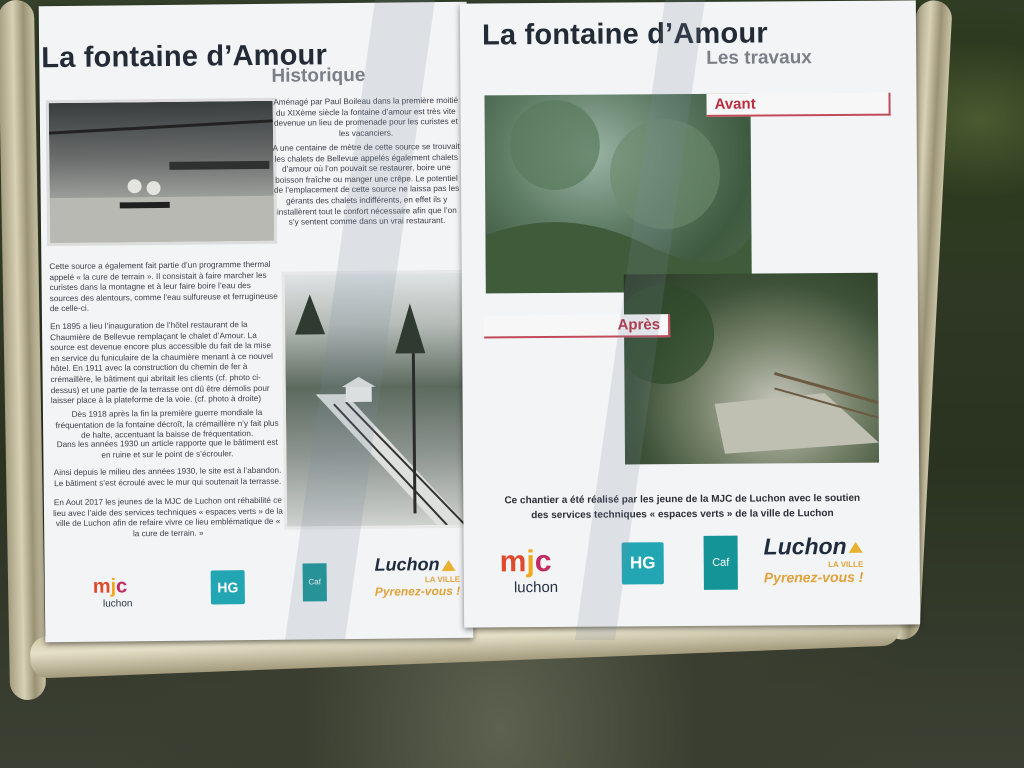 The height and width of the screenshot is (768, 1024). I want to click on luchon-logo-right: Luchon LA VILLE Pyrenez-vous !, so click(814, 559).